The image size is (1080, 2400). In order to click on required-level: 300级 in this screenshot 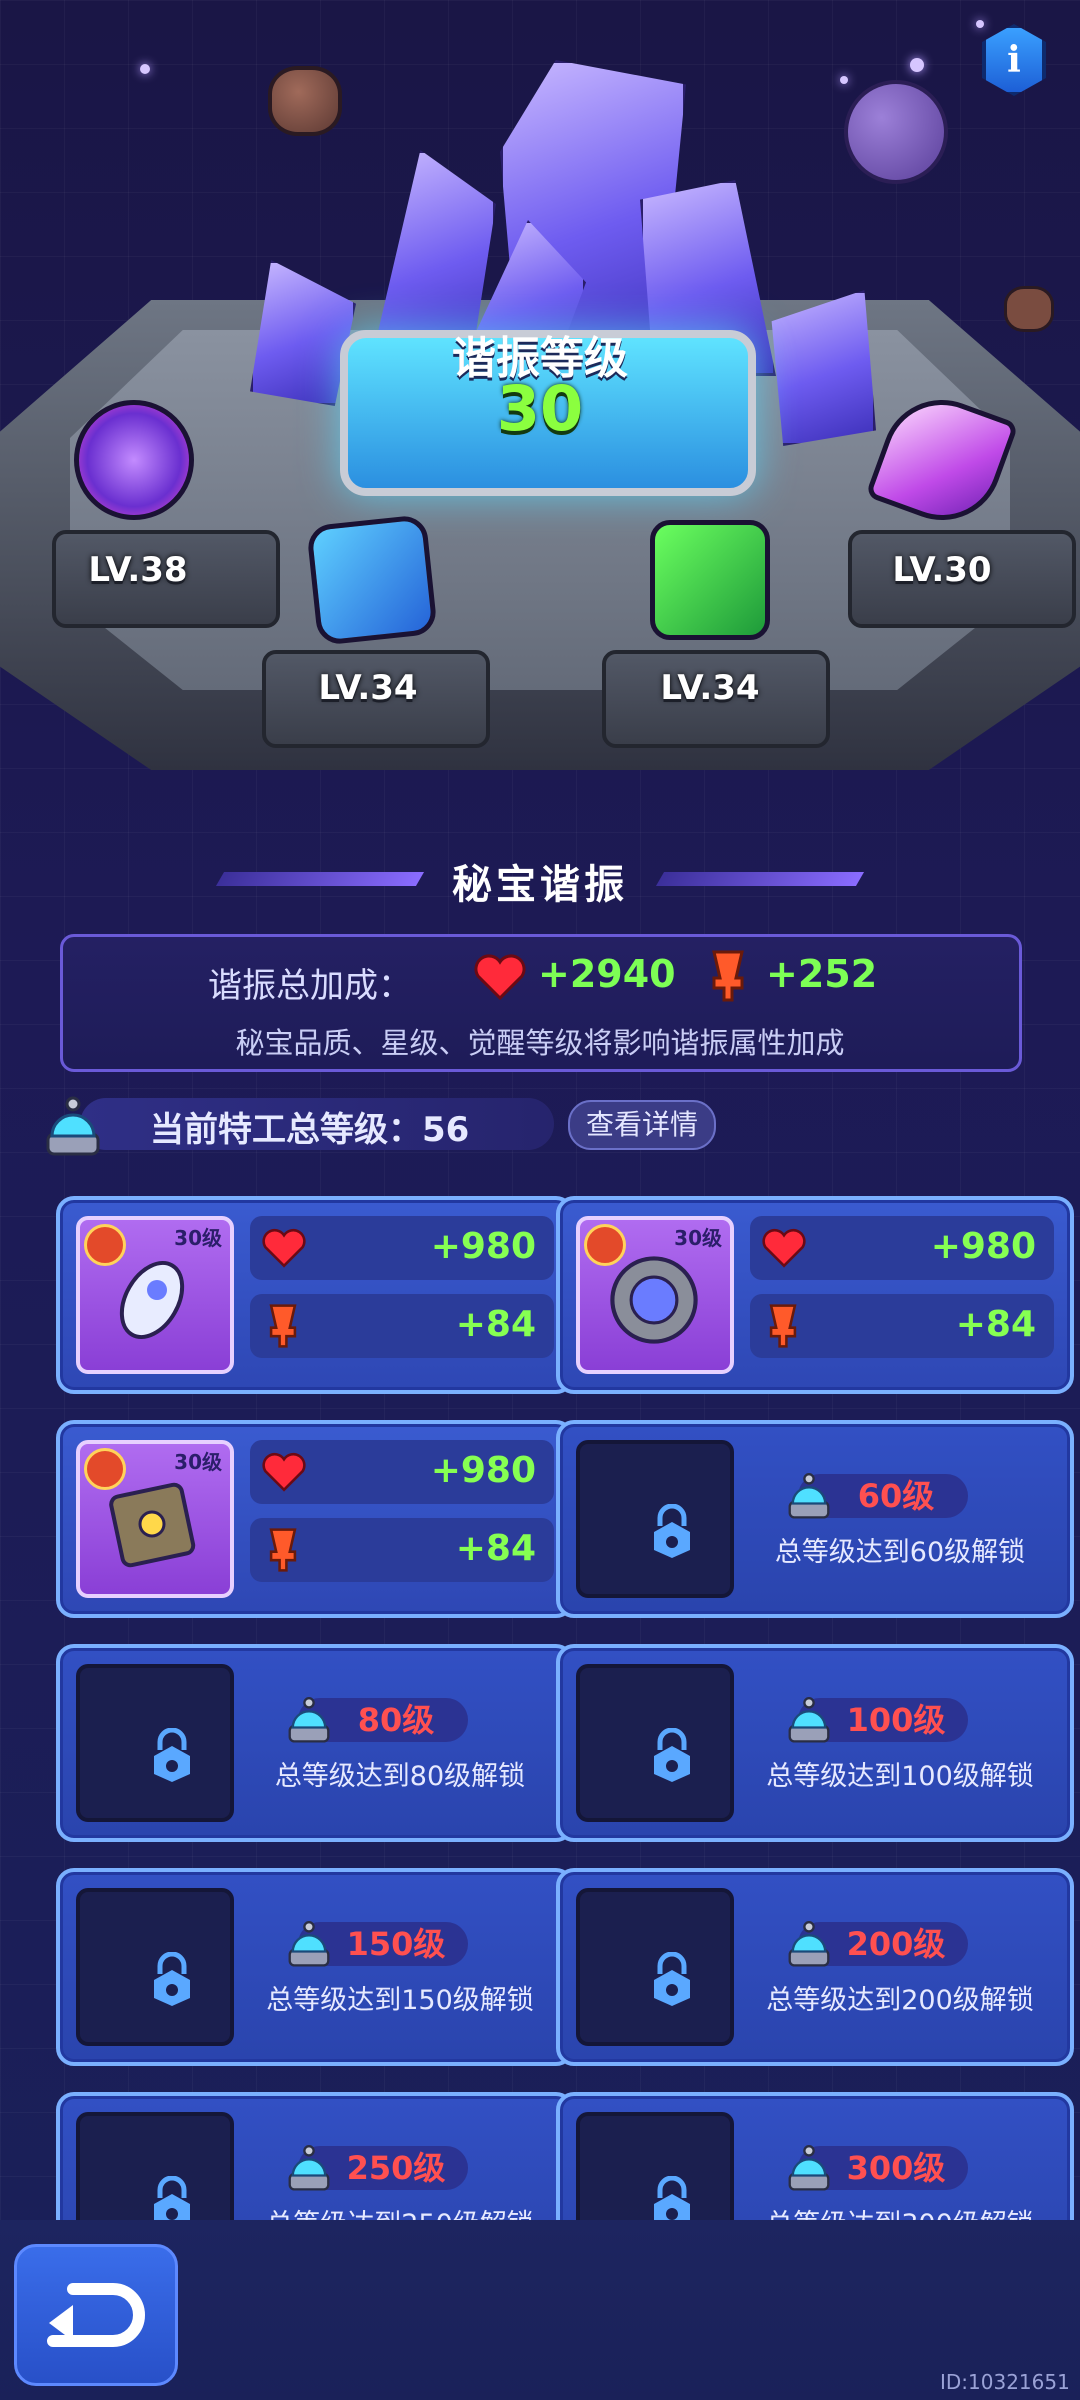, I will do `click(896, 2168)`.